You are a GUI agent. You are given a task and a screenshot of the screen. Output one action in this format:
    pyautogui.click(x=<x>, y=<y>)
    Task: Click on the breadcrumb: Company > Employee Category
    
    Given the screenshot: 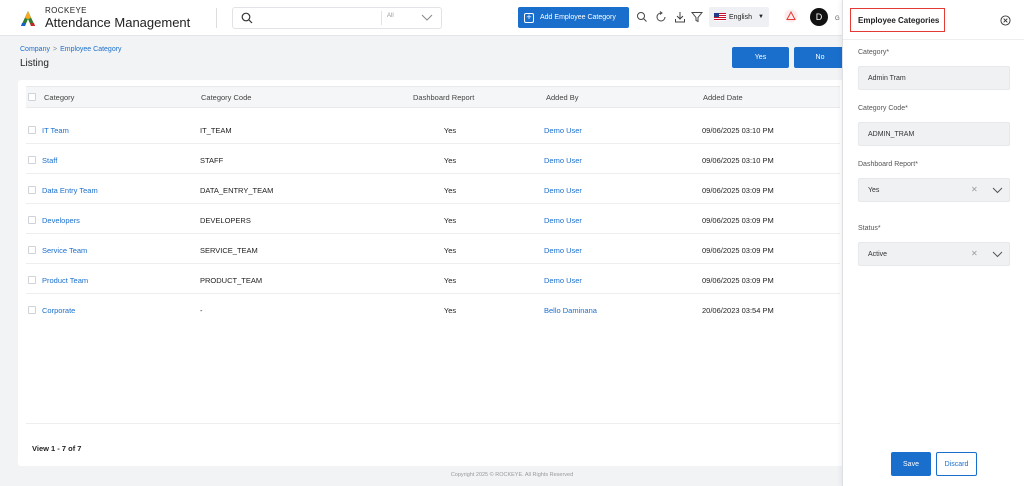 What is the action you would take?
    pyautogui.click(x=71, y=49)
    